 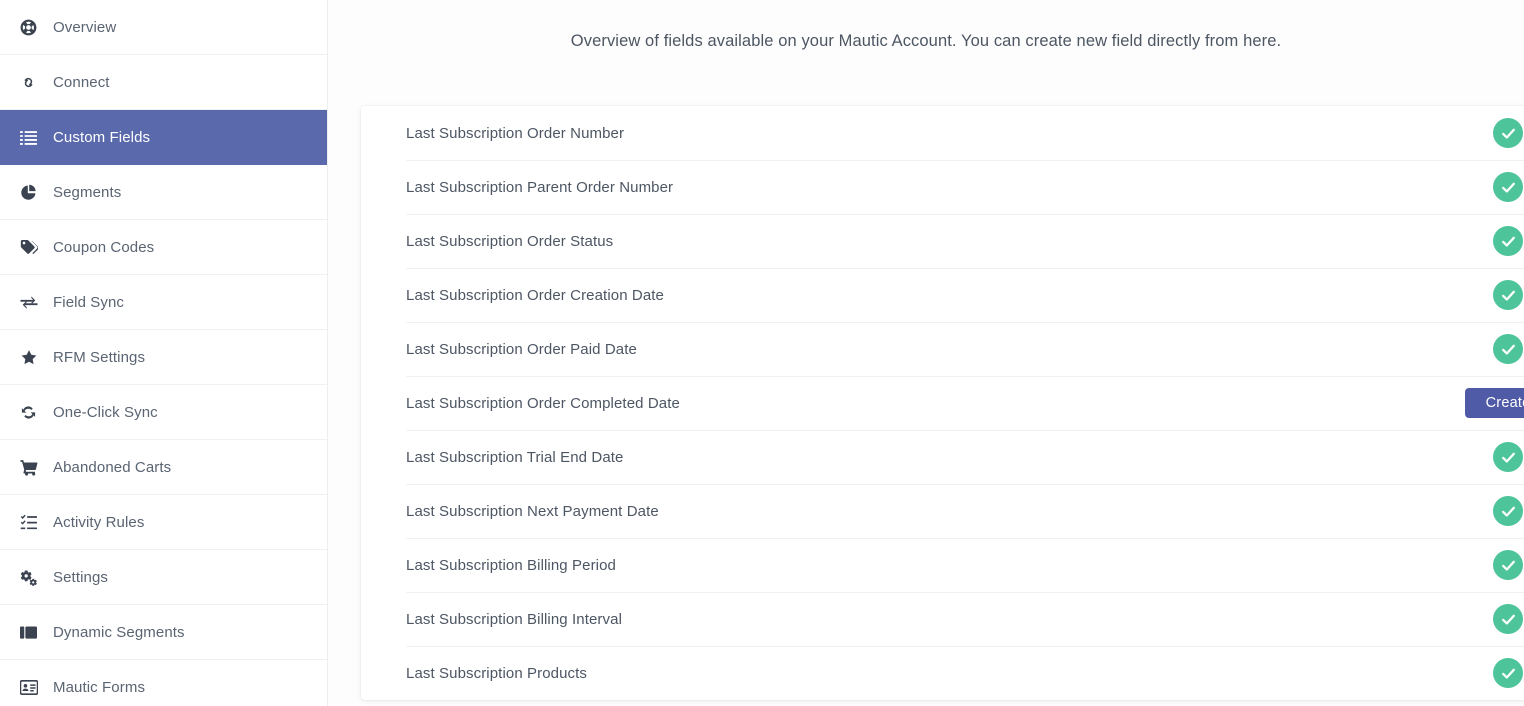 What do you see at coordinates (87, 192) in the screenshot?
I see `sidebar-item-label: Segments` at bounding box center [87, 192].